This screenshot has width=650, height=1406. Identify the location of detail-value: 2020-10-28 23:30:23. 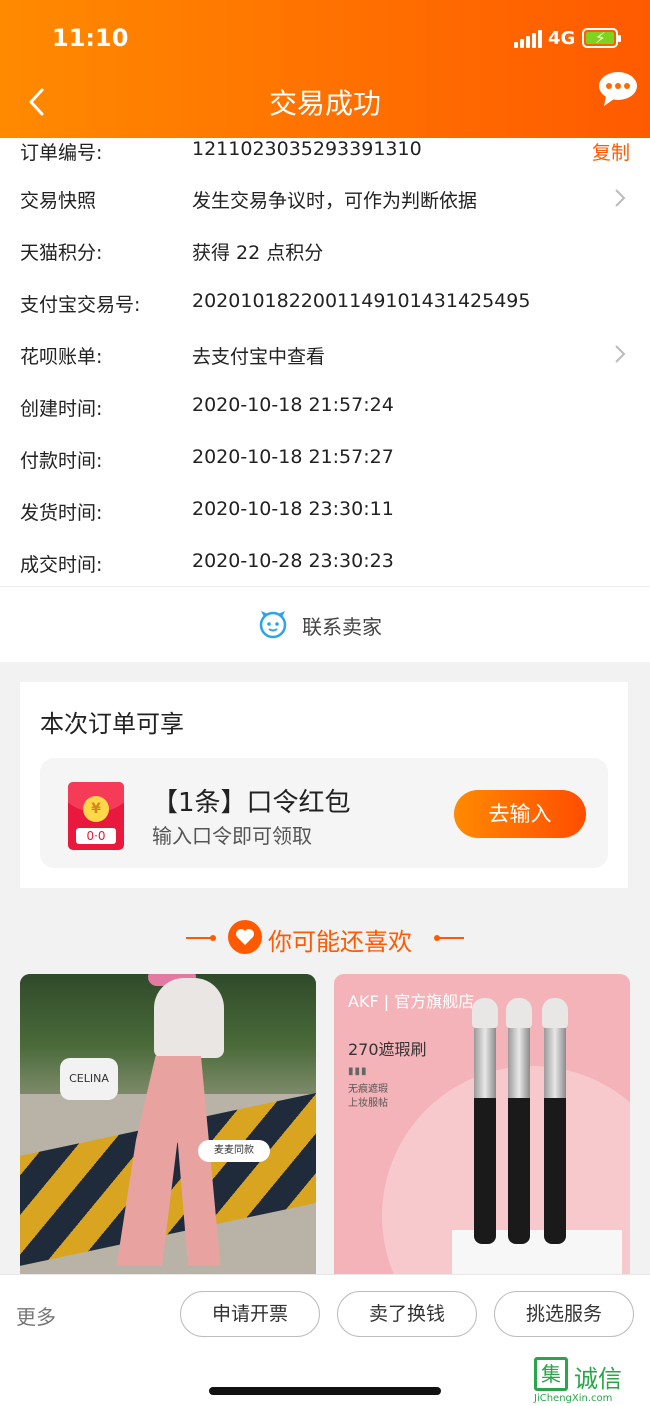
(293, 561).